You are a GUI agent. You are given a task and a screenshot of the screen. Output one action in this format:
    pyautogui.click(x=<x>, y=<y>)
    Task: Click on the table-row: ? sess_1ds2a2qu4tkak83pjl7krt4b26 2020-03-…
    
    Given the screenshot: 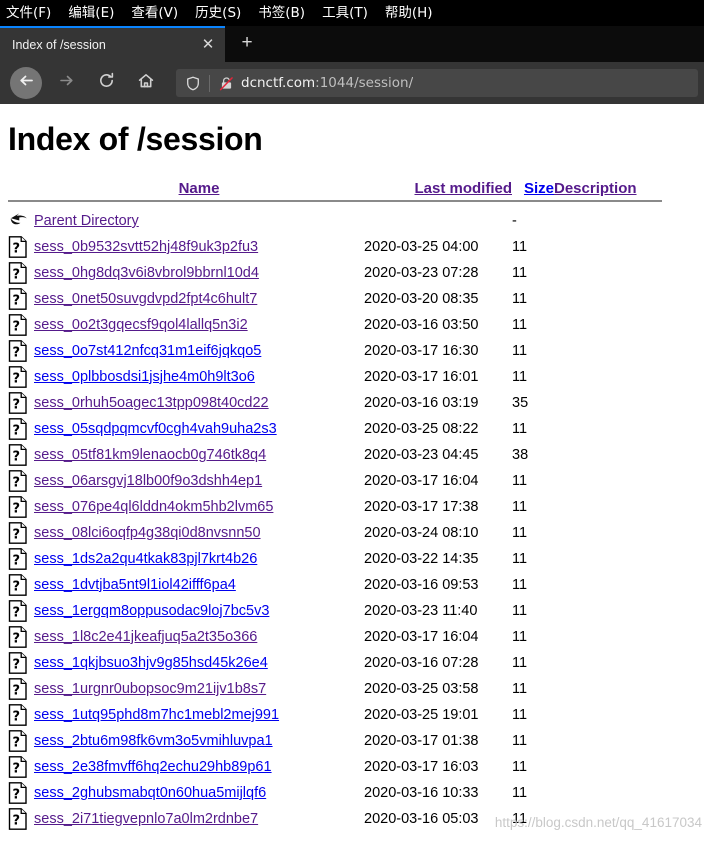 What is the action you would take?
    pyautogui.click(x=336, y=559)
    